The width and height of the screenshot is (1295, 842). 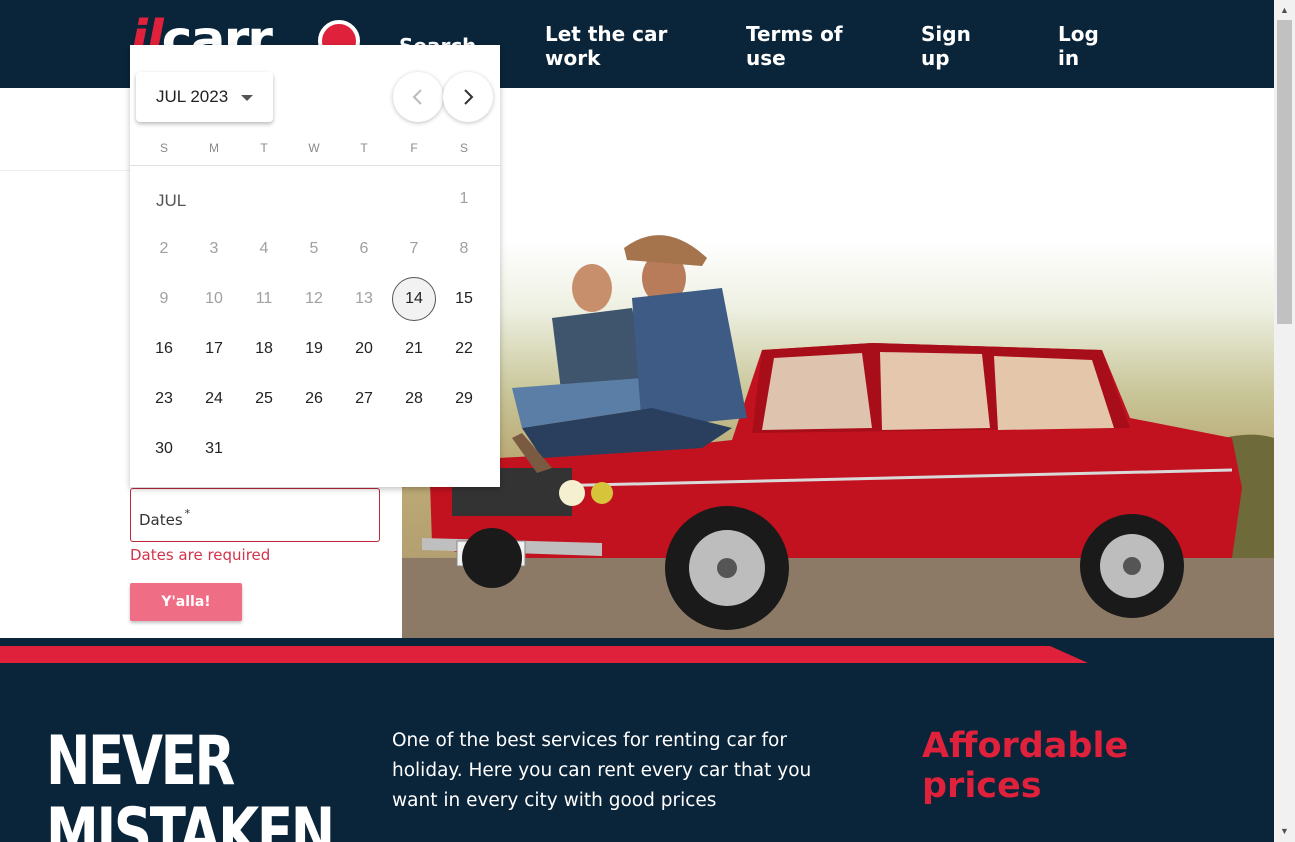 What do you see at coordinates (164, 349) in the screenshot?
I see `calendar-day: 16` at bounding box center [164, 349].